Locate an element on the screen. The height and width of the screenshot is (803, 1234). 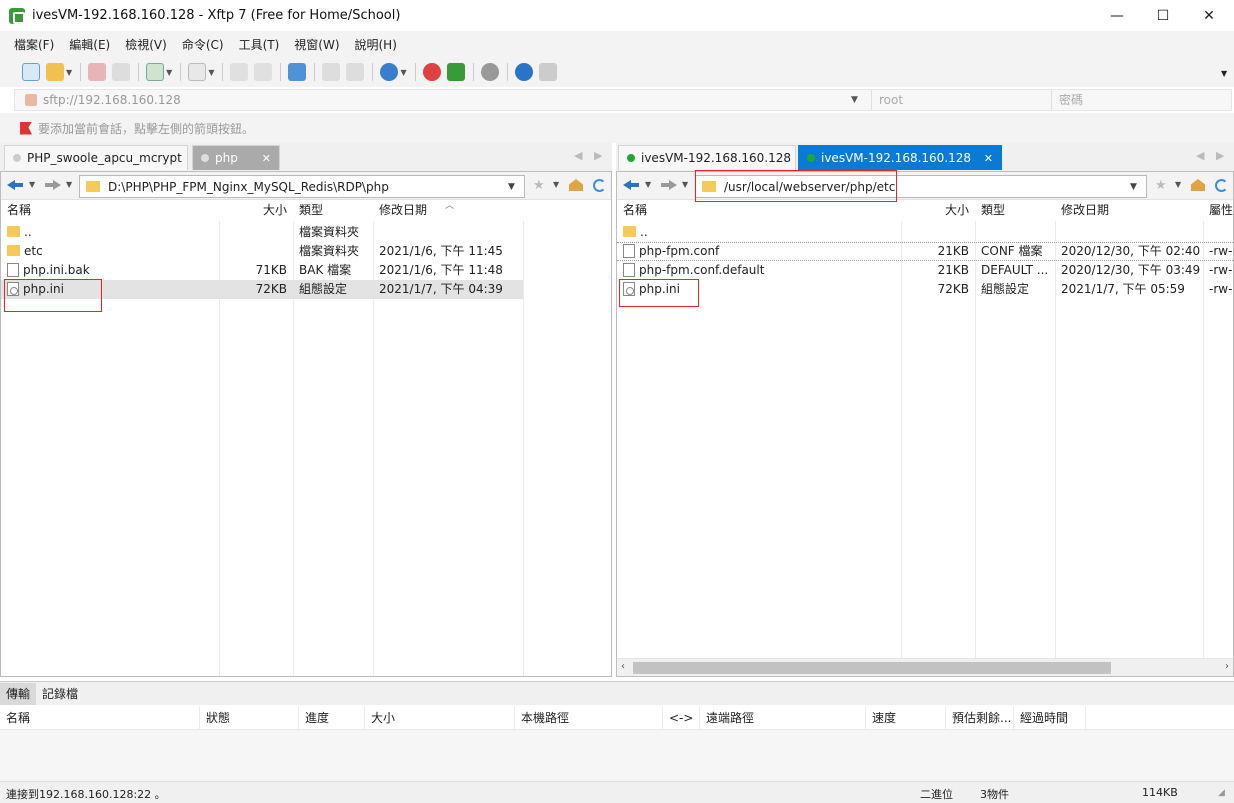
menu-window: 視窗(W) is located at coordinates (316, 44).